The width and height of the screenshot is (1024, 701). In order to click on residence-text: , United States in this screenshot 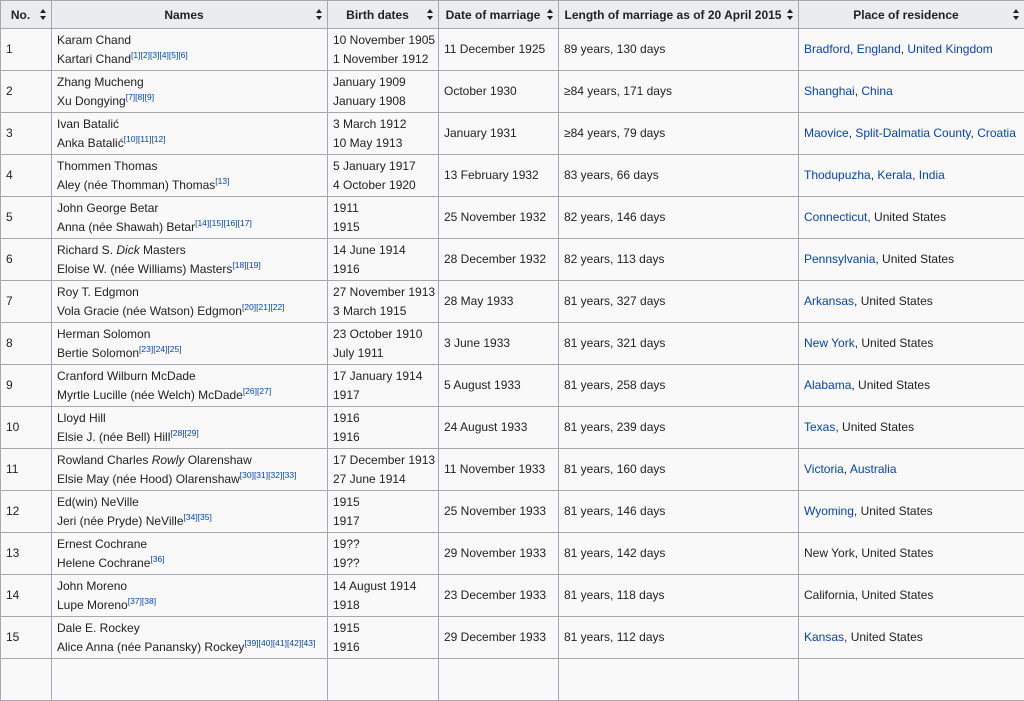, I will do `click(914, 259)`.